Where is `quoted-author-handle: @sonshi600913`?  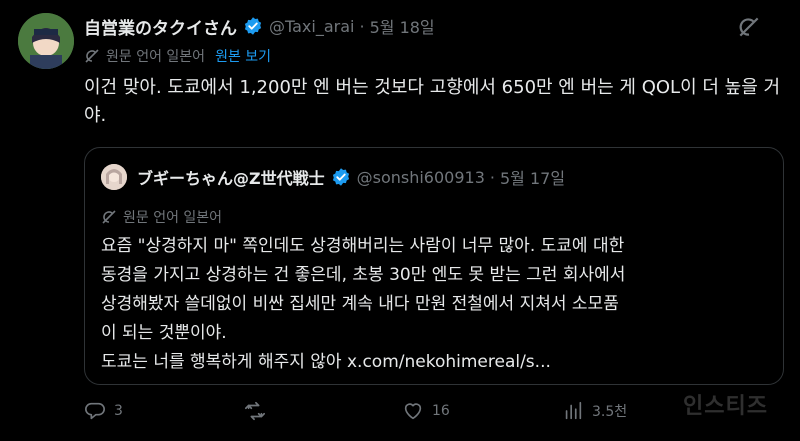 quoted-author-handle: @sonshi600913 is located at coordinates (420, 177).